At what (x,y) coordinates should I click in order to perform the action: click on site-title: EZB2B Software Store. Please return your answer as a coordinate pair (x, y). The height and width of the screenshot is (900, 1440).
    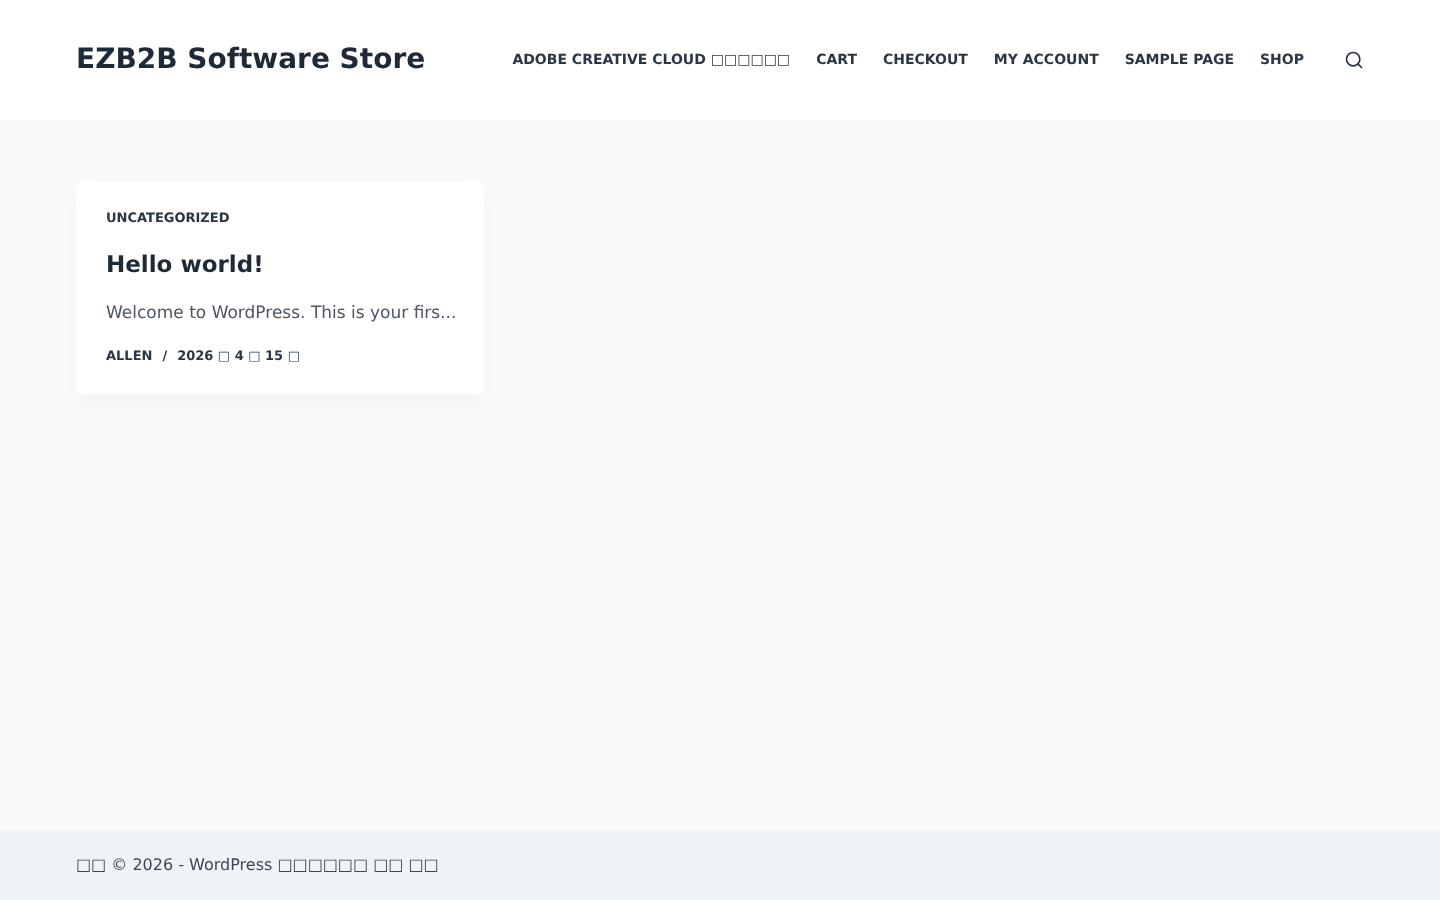
    Looking at the image, I should click on (251, 60).